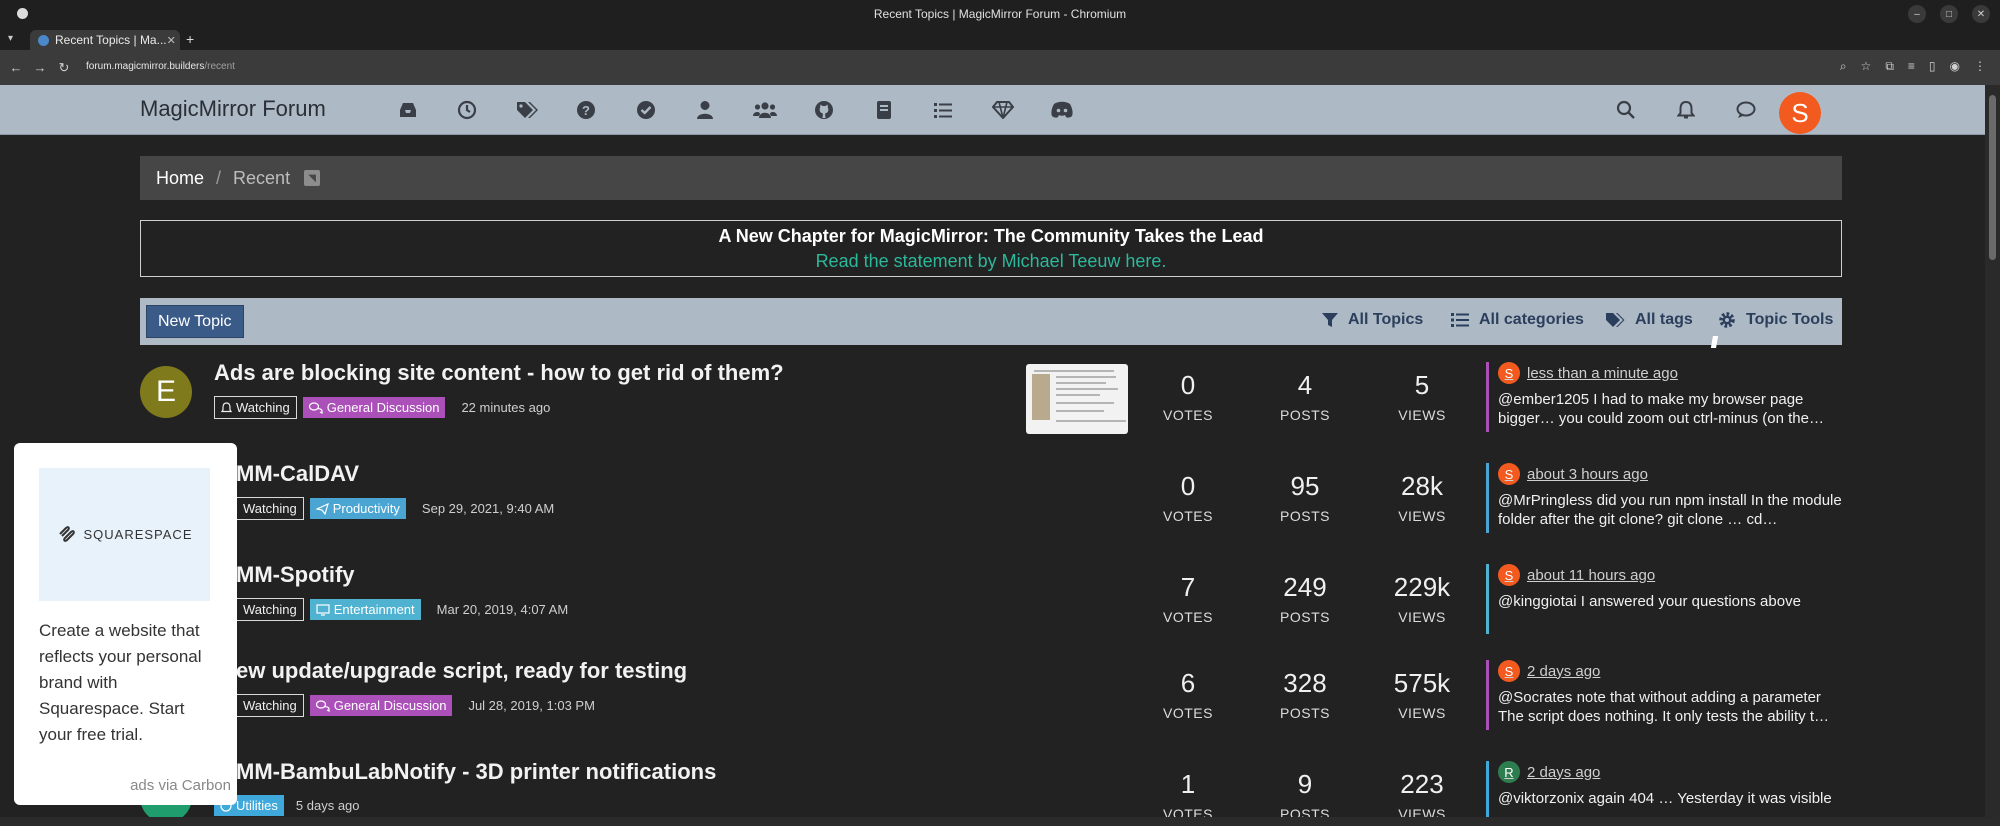  Describe the element at coordinates (944, 110) in the screenshot. I see `list-icon` at that location.